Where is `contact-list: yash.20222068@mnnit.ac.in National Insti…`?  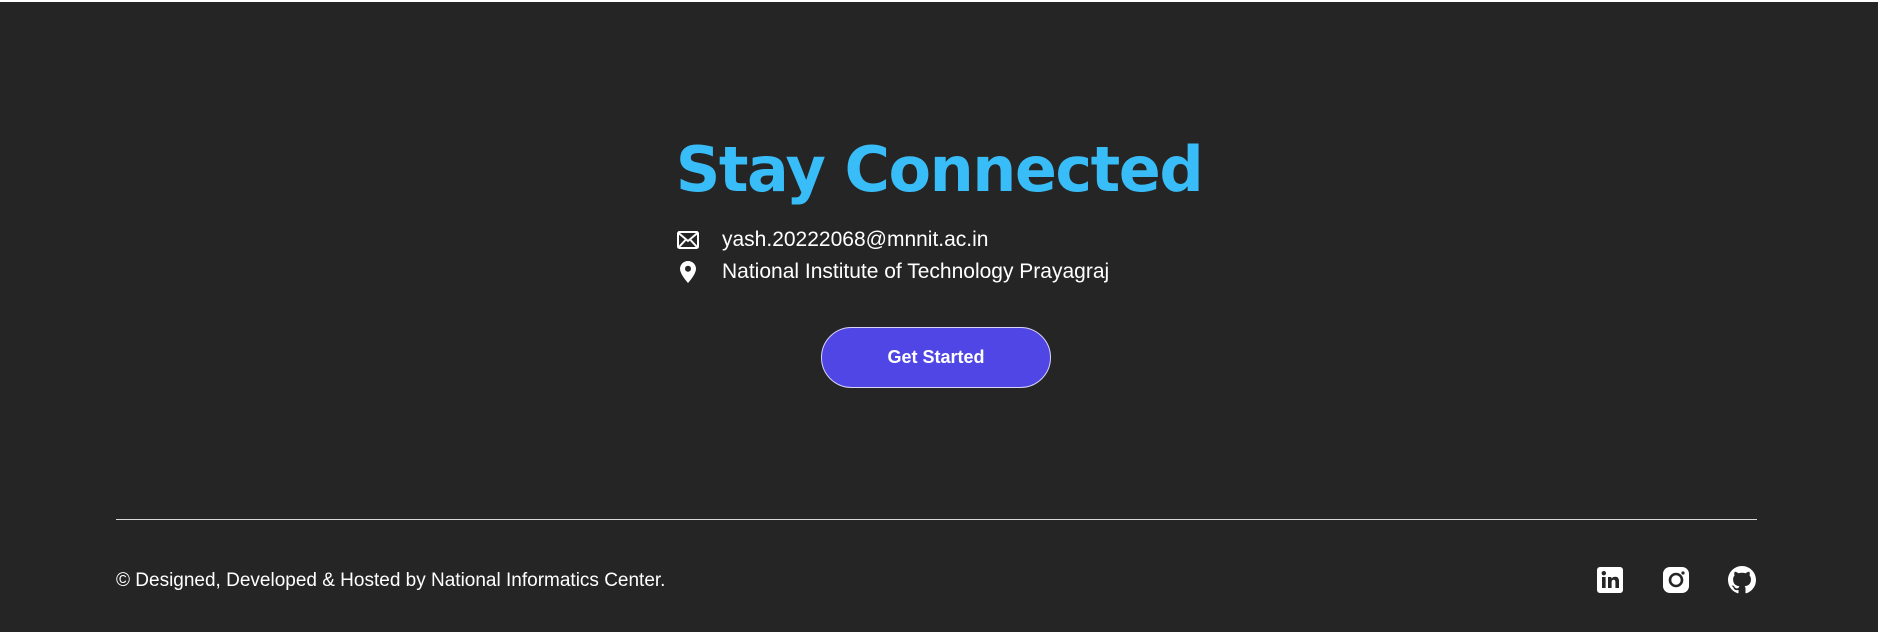 contact-list: yash.20222068@mnnit.ac.in National Insti… is located at coordinates (892, 256).